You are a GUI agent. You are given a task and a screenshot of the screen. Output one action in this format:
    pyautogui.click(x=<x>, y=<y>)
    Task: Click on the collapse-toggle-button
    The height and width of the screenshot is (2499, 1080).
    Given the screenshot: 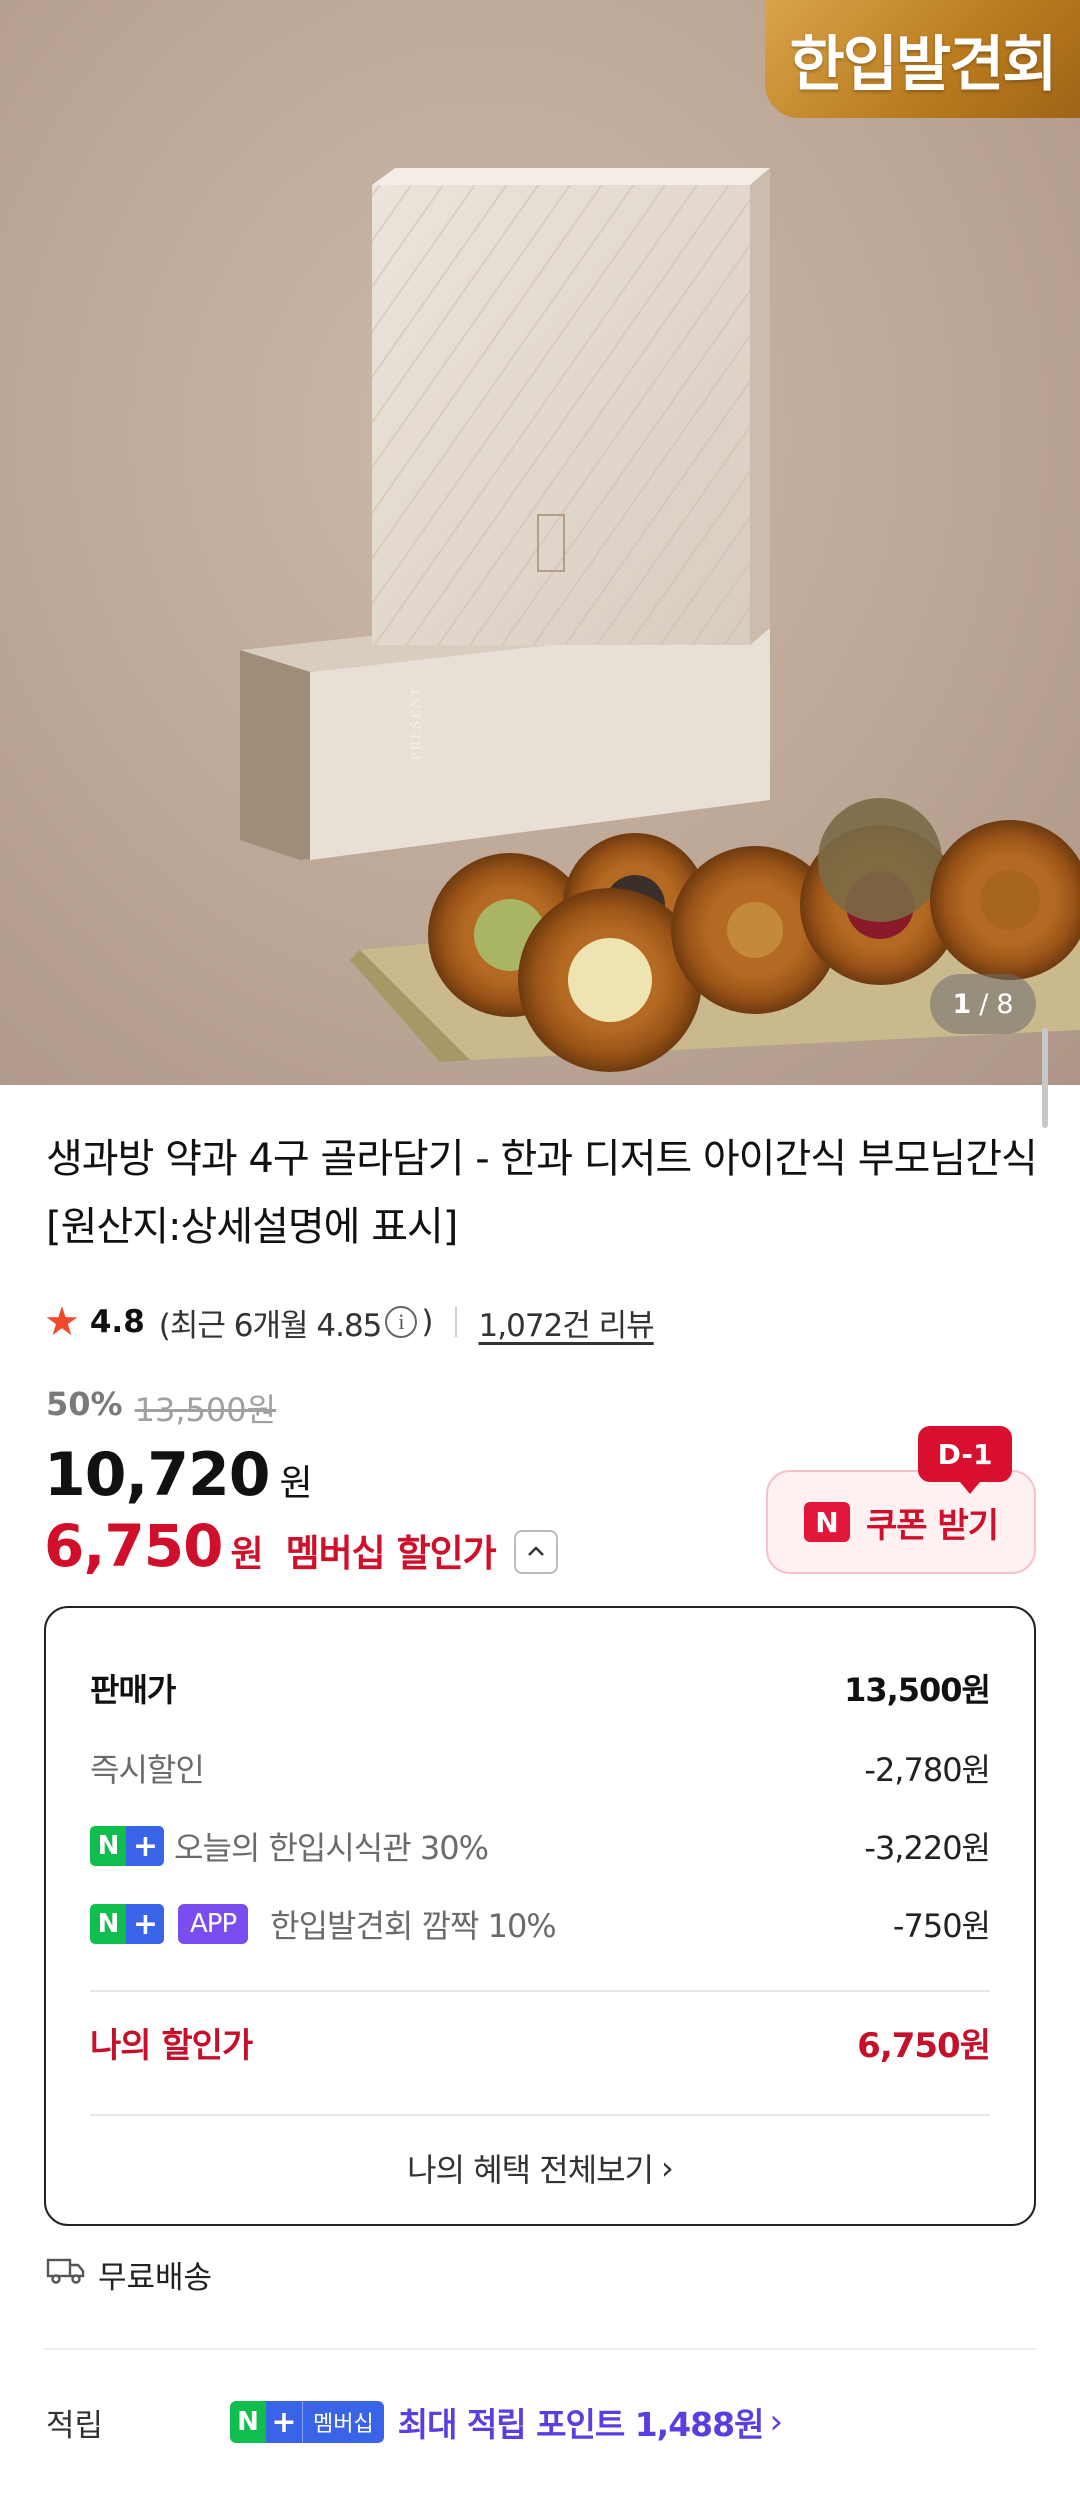 What is the action you would take?
    pyautogui.click(x=535, y=1552)
    